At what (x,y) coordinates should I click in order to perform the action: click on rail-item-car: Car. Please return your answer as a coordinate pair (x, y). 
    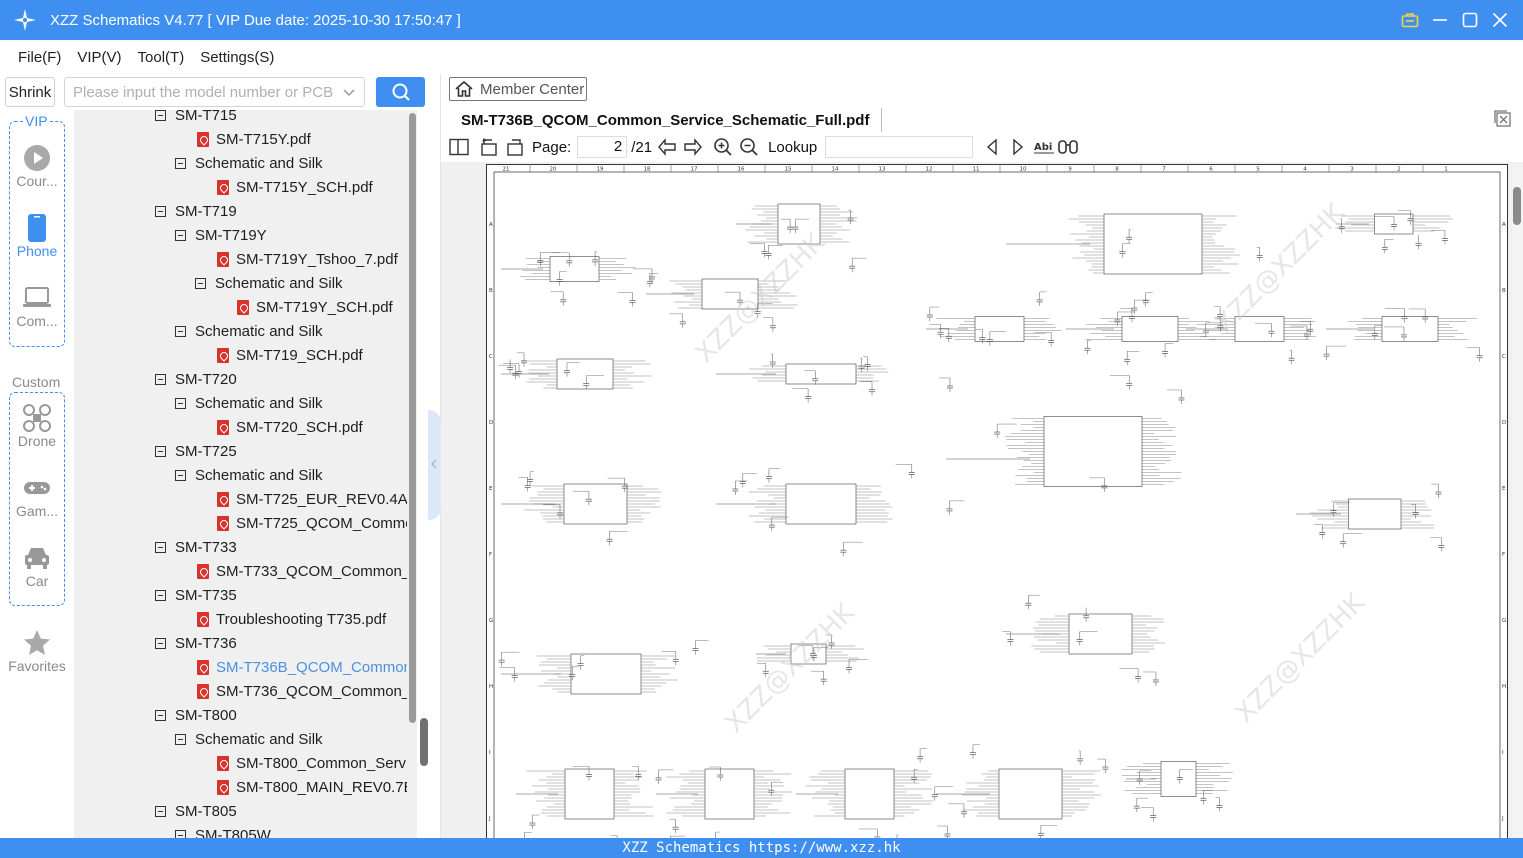
    Looking at the image, I should click on (37, 566).